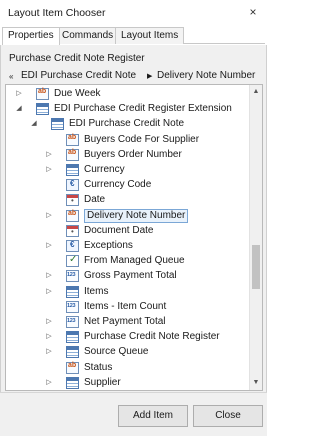  What do you see at coordinates (102, 382) in the screenshot?
I see `tree-row-label: Supplier` at bounding box center [102, 382].